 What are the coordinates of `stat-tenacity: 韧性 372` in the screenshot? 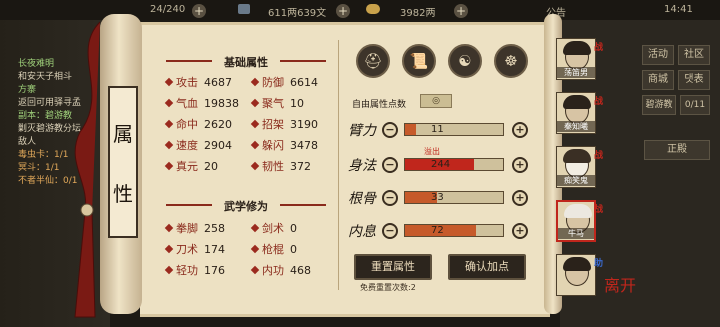 It's located at (280, 166).